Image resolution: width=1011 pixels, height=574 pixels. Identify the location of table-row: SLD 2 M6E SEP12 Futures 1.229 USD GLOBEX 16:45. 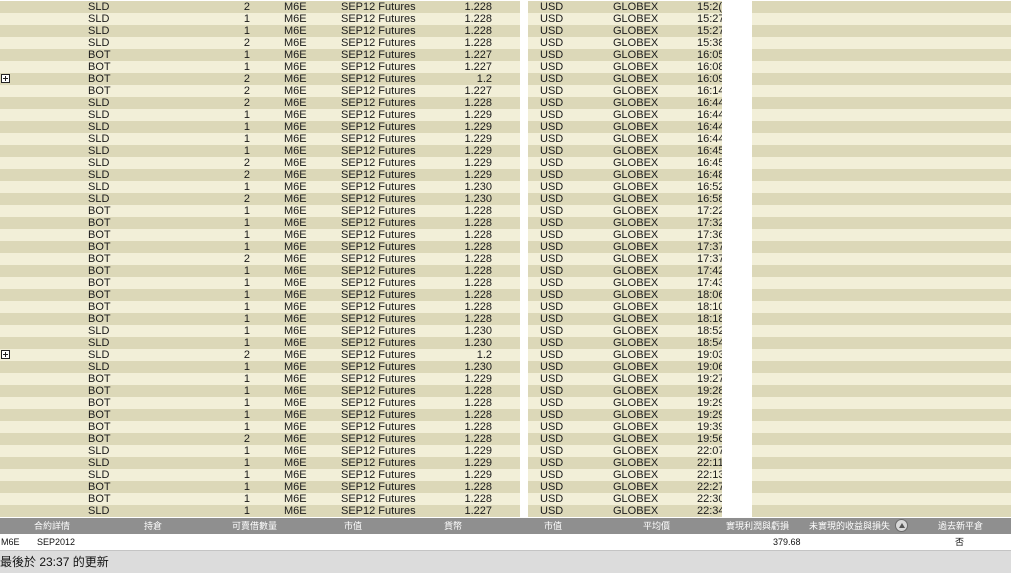
(505, 163).